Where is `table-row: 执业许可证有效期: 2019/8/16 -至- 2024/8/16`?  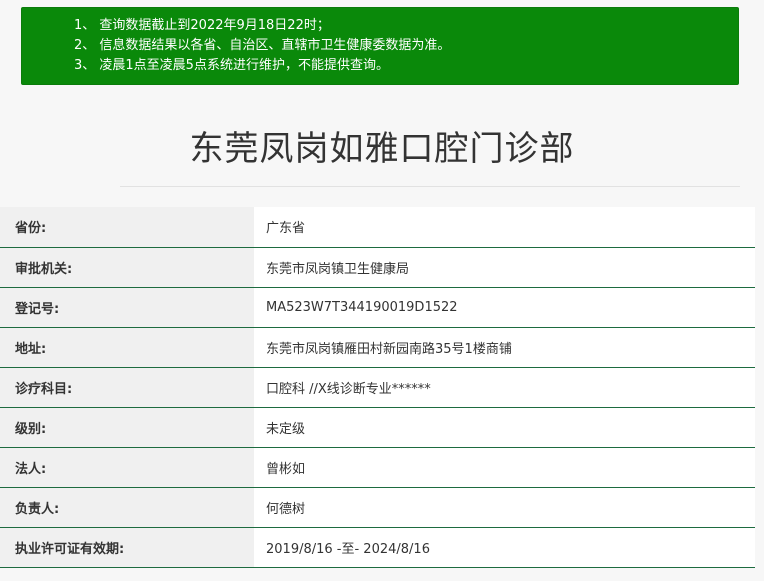
table-row: 执业许可证有效期: 2019/8/16 -至- 2024/8/16 is located at coordinates (377, 547).